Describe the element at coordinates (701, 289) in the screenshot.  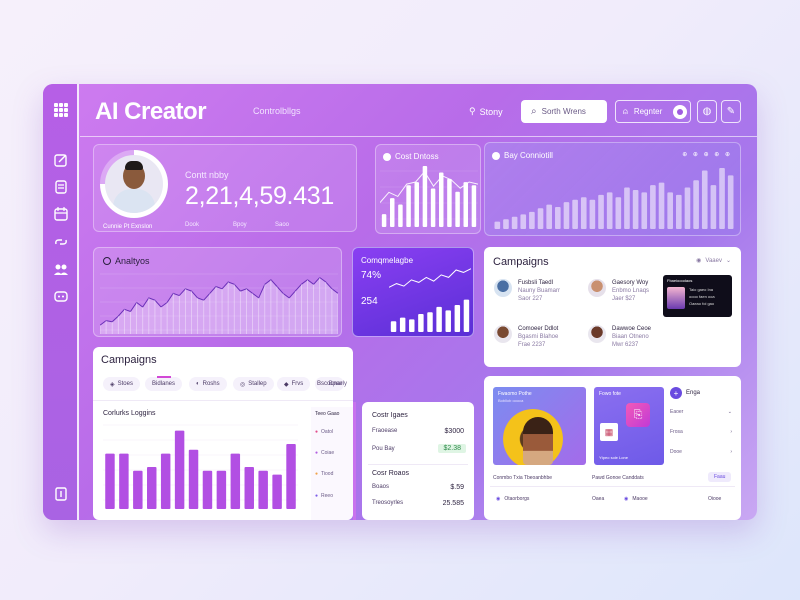
I see `promo-line-1: Taio gaeo Ina` at that location.